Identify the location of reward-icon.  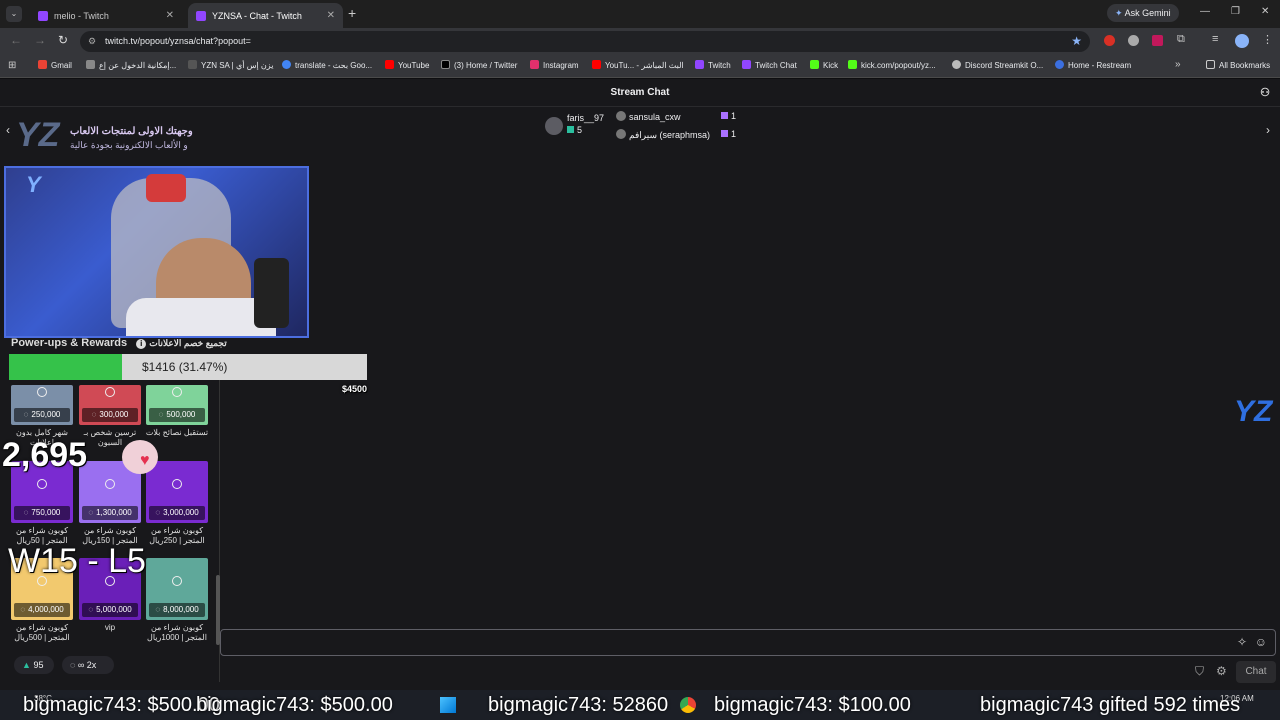
(177, 392).